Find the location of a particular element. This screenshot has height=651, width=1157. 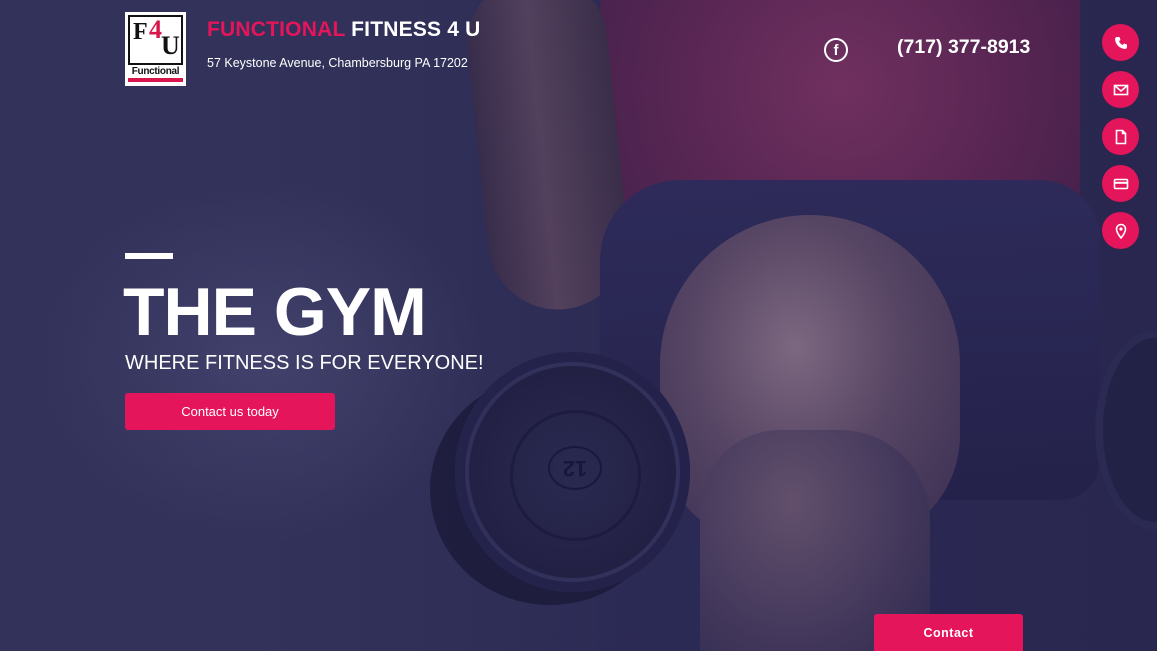

email-button is located at coordinates (1120, 89).